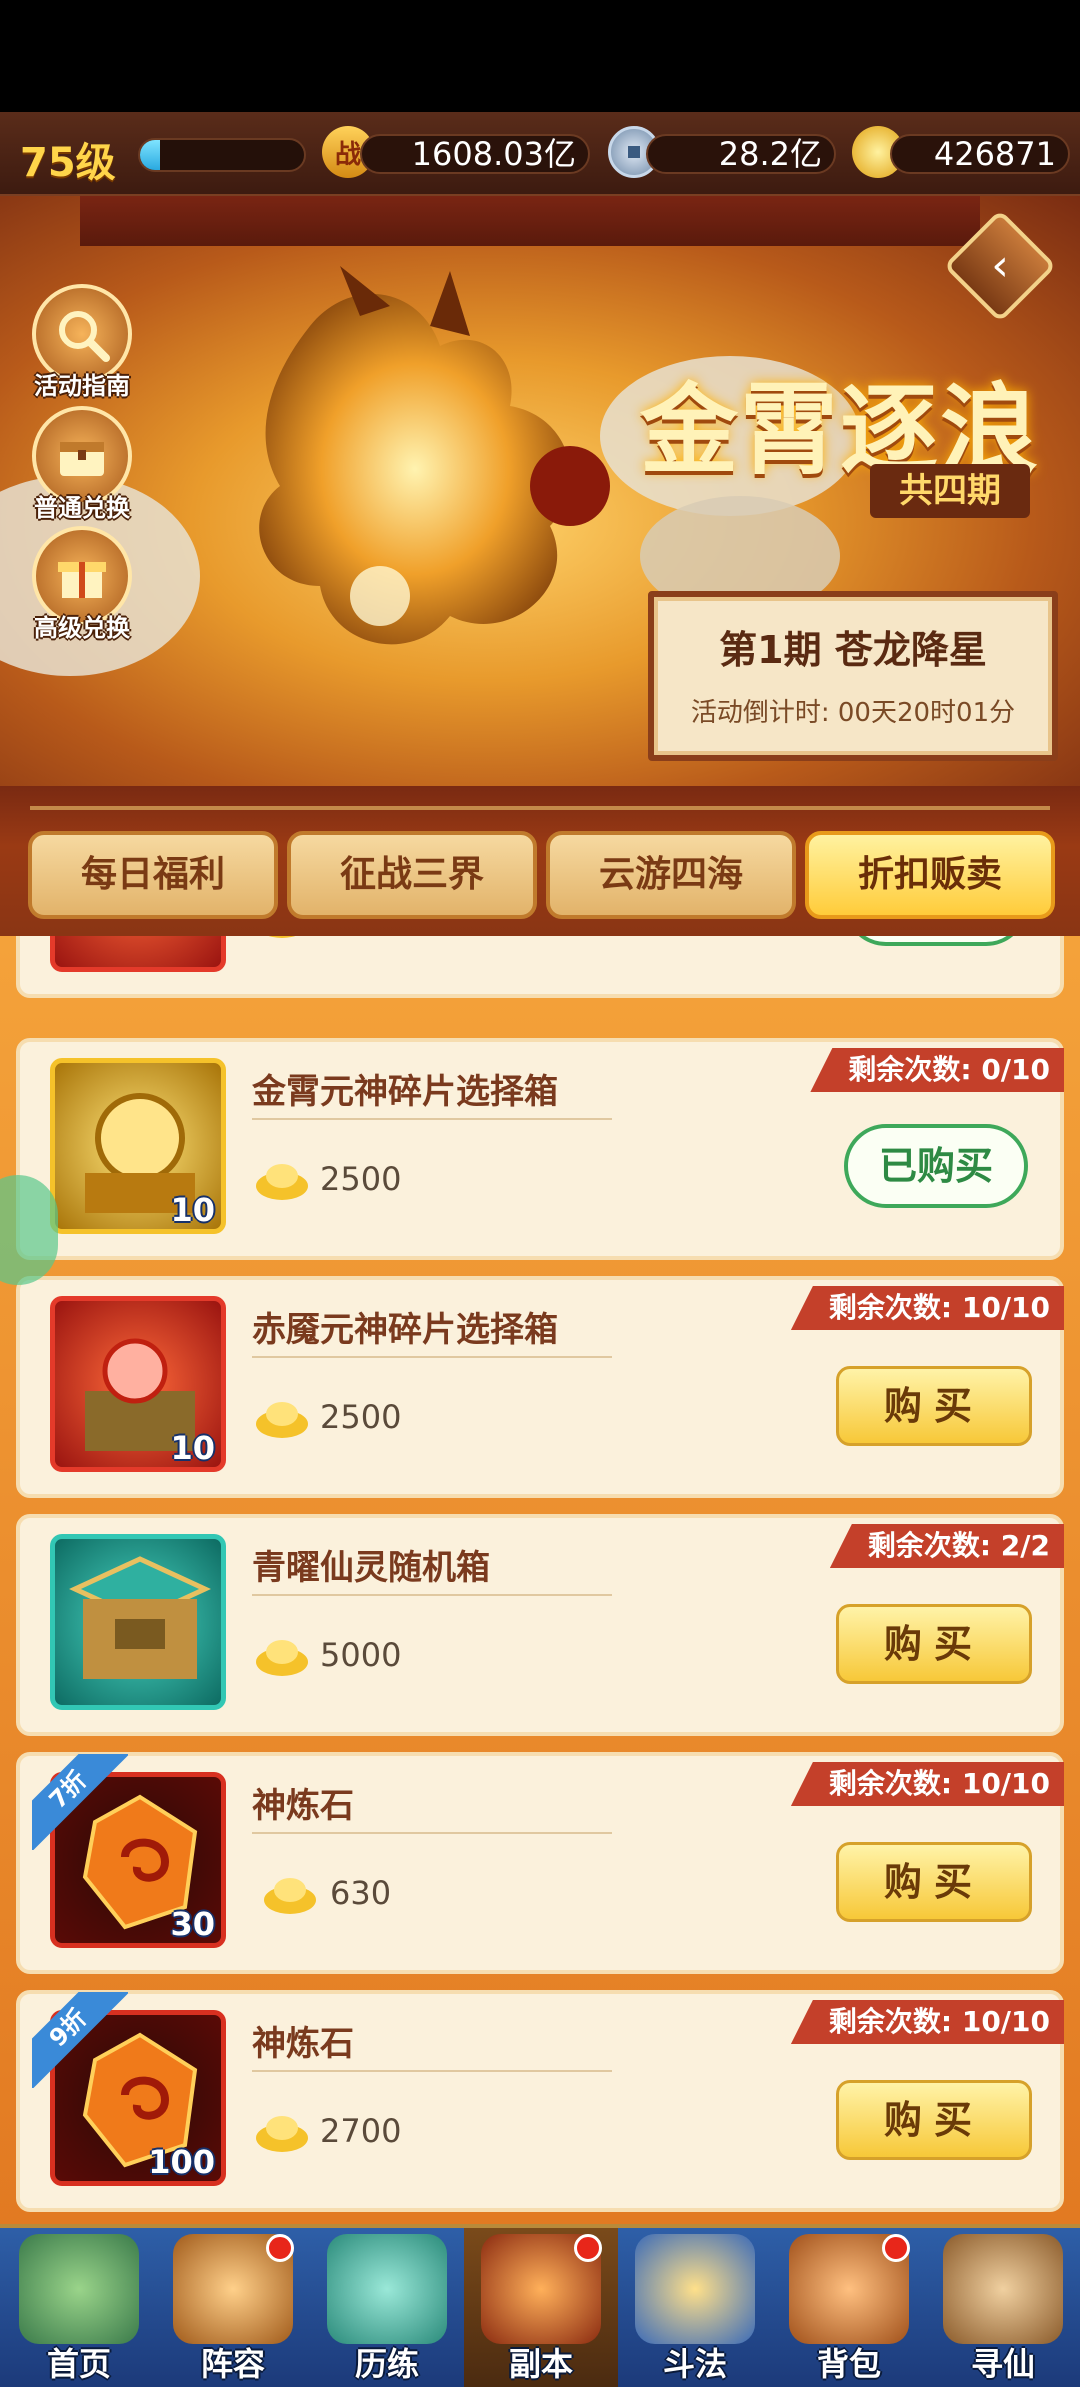 Image resolution: width=1080 pixels, height=2387 pixels. I want to click on side-button-advanced-exchange: 高级兑换, so click(82, 584).